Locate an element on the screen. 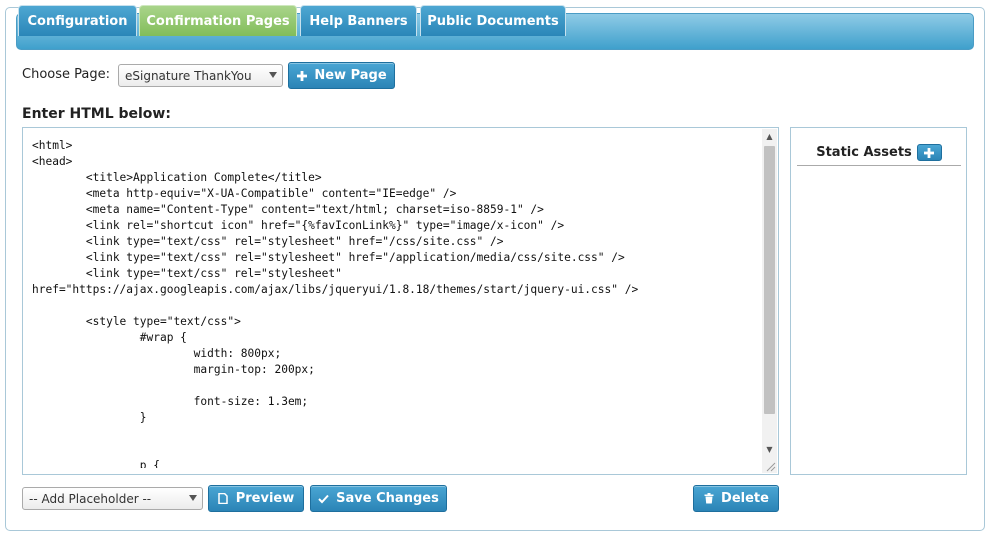  add-placeholder-select: -- Add Placeholder -- is located at coordinates (112, 498).